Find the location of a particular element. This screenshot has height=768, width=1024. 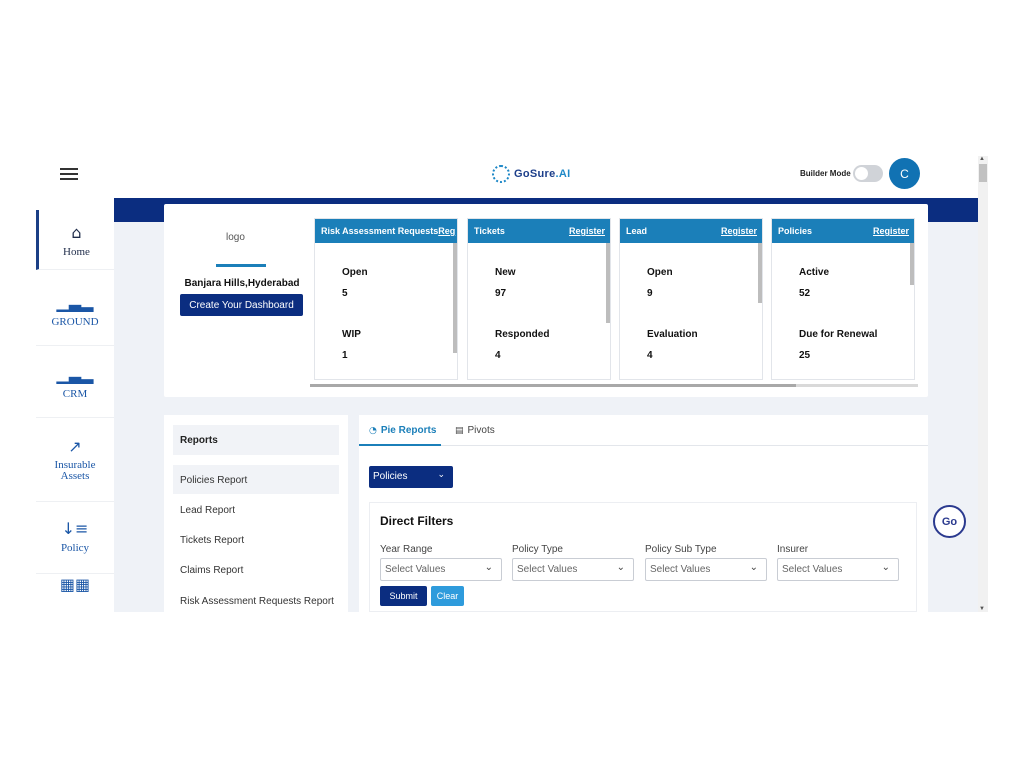

document-icon: ▤ is located at coordinates (459, 431).